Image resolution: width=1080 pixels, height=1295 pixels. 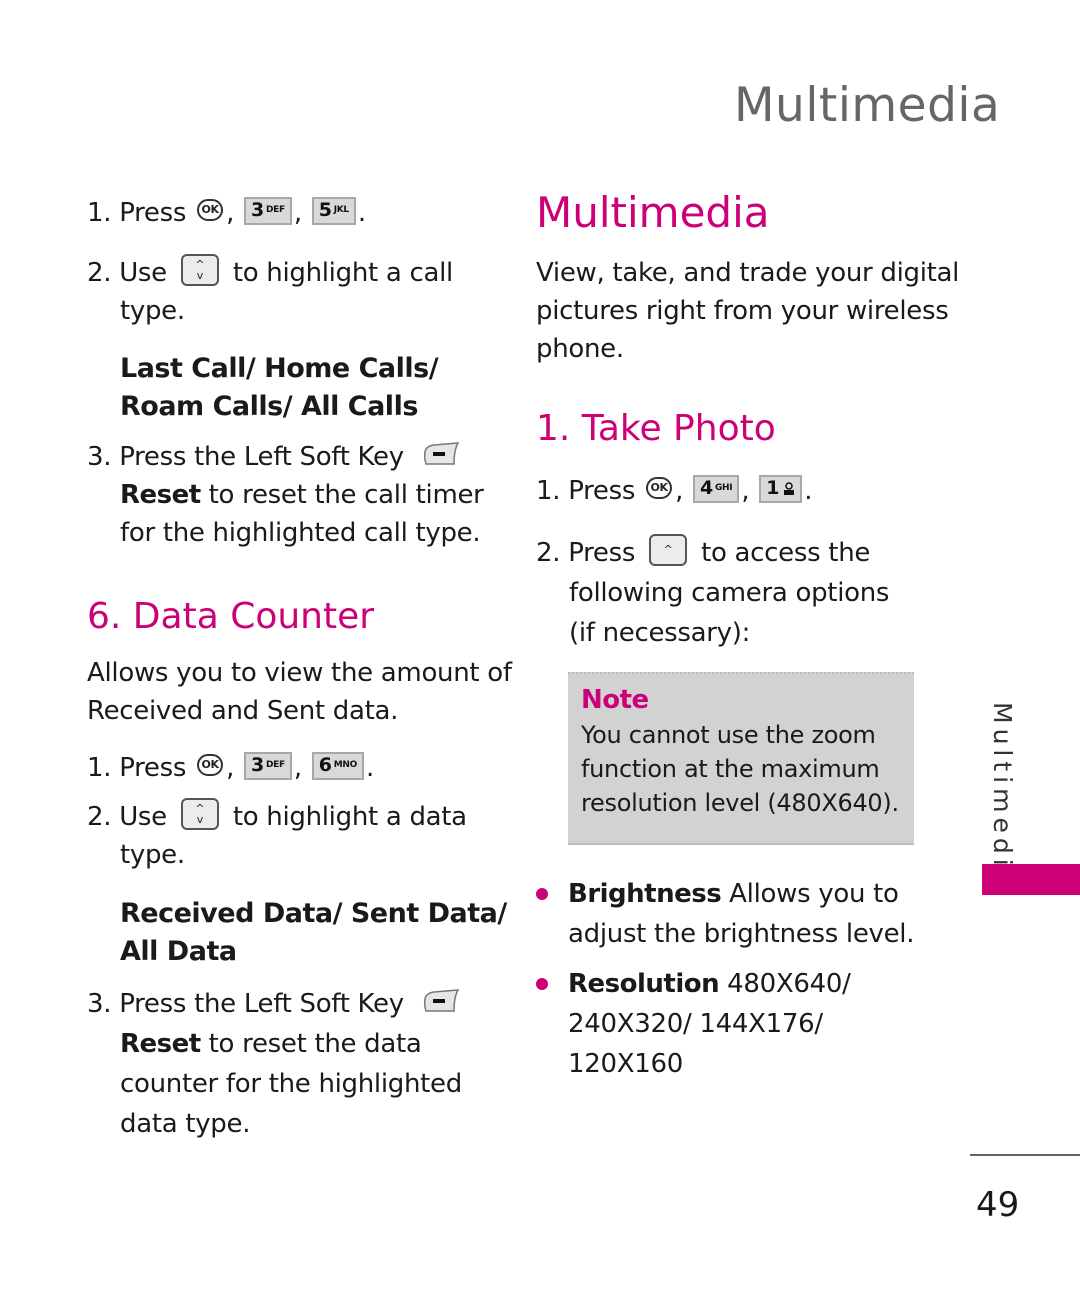 What do you see at coordinates (867, 105) in the screenshot?
I see `page-header-title: Multimedia` at bounding box center [867, 105].